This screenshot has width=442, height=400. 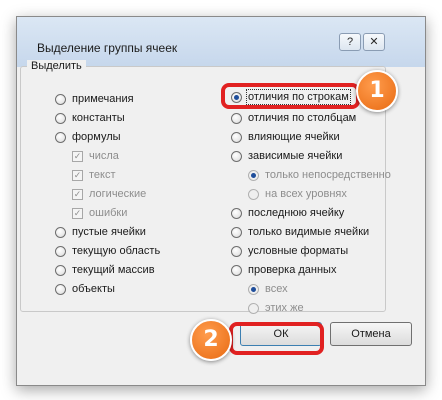 I want to click on step-badge-1: 1, so click(x=377, y=91).